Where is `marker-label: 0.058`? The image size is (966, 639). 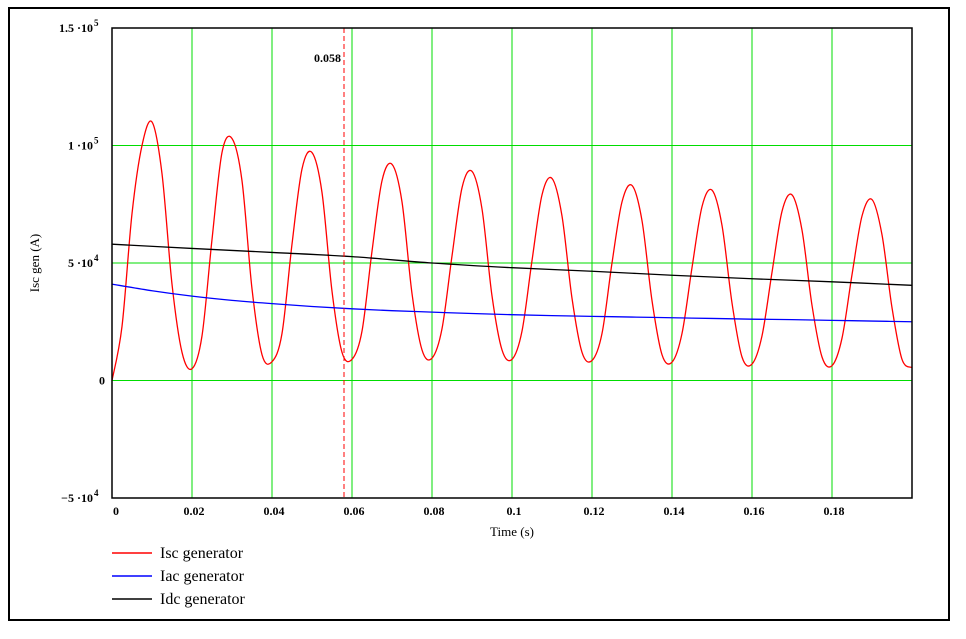 marker-label: 0.058 is located at coordinates (327, 58).